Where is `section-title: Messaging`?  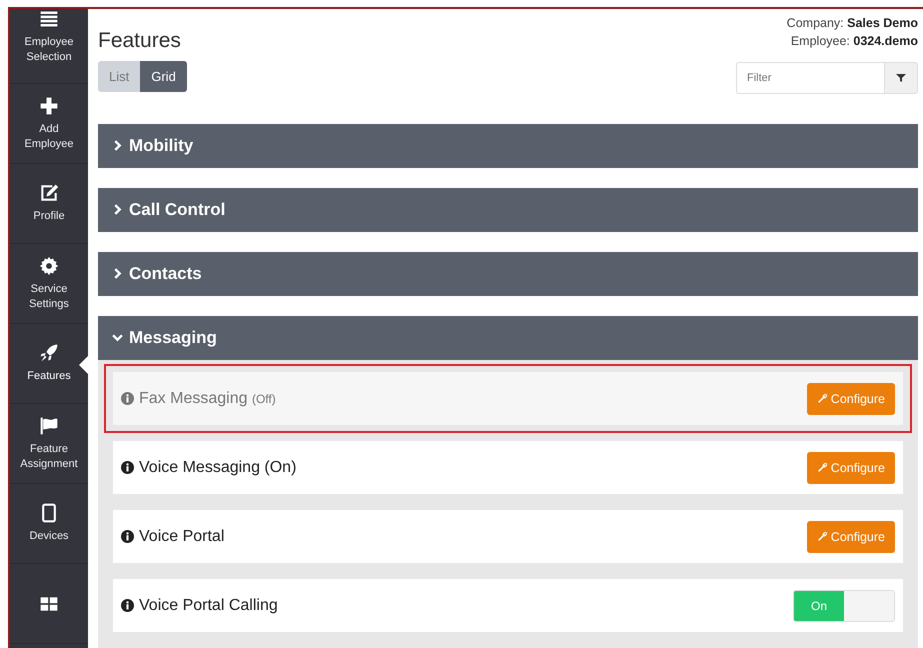
section-title: Messaging is located at coordinates (173, 338).